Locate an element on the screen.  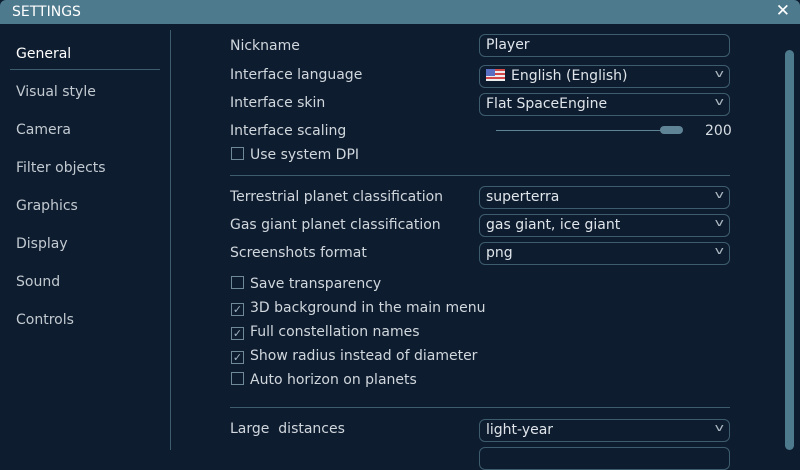
scrollbar is located at coordinates (789, 250).